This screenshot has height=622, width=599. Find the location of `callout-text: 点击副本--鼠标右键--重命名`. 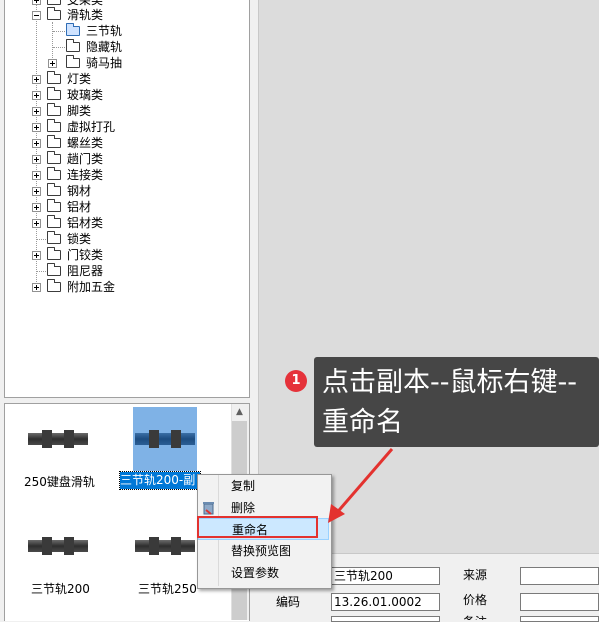

callout-text: 点击副本--鼠标右键--重命名 is located at coordinates (449, 402).